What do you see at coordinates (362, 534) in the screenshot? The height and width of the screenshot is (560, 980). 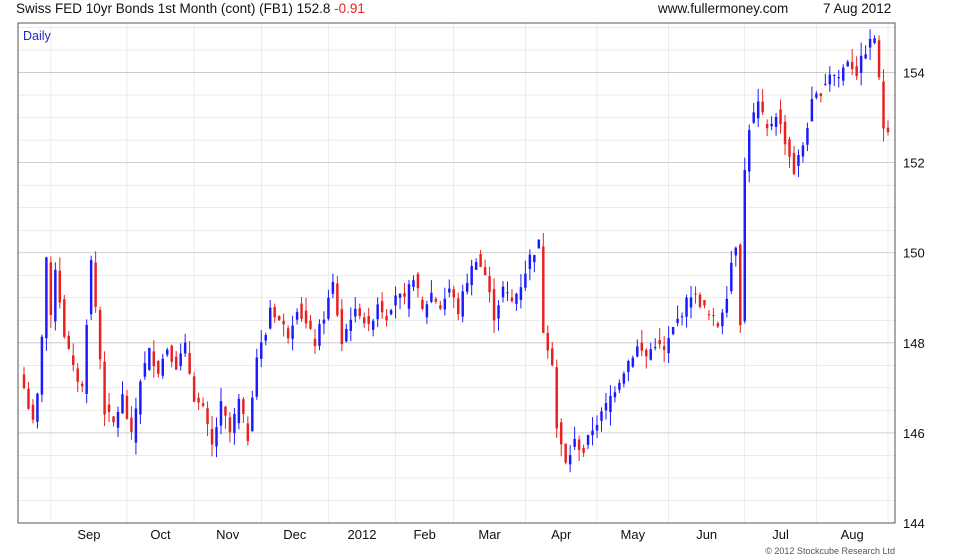 I see `x-tick-label: 2012` at bounding box center [362, 534].